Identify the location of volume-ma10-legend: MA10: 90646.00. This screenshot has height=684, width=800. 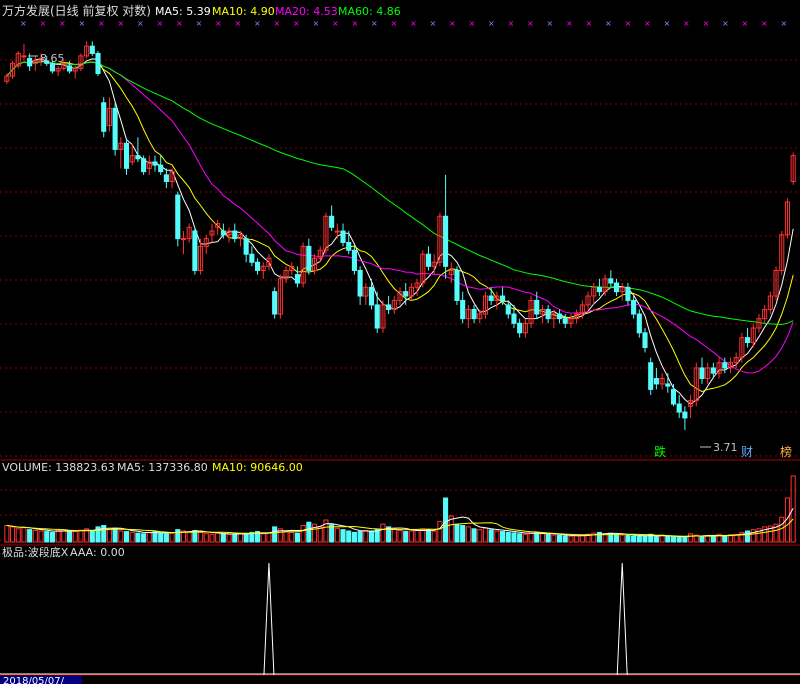
(257, 467).